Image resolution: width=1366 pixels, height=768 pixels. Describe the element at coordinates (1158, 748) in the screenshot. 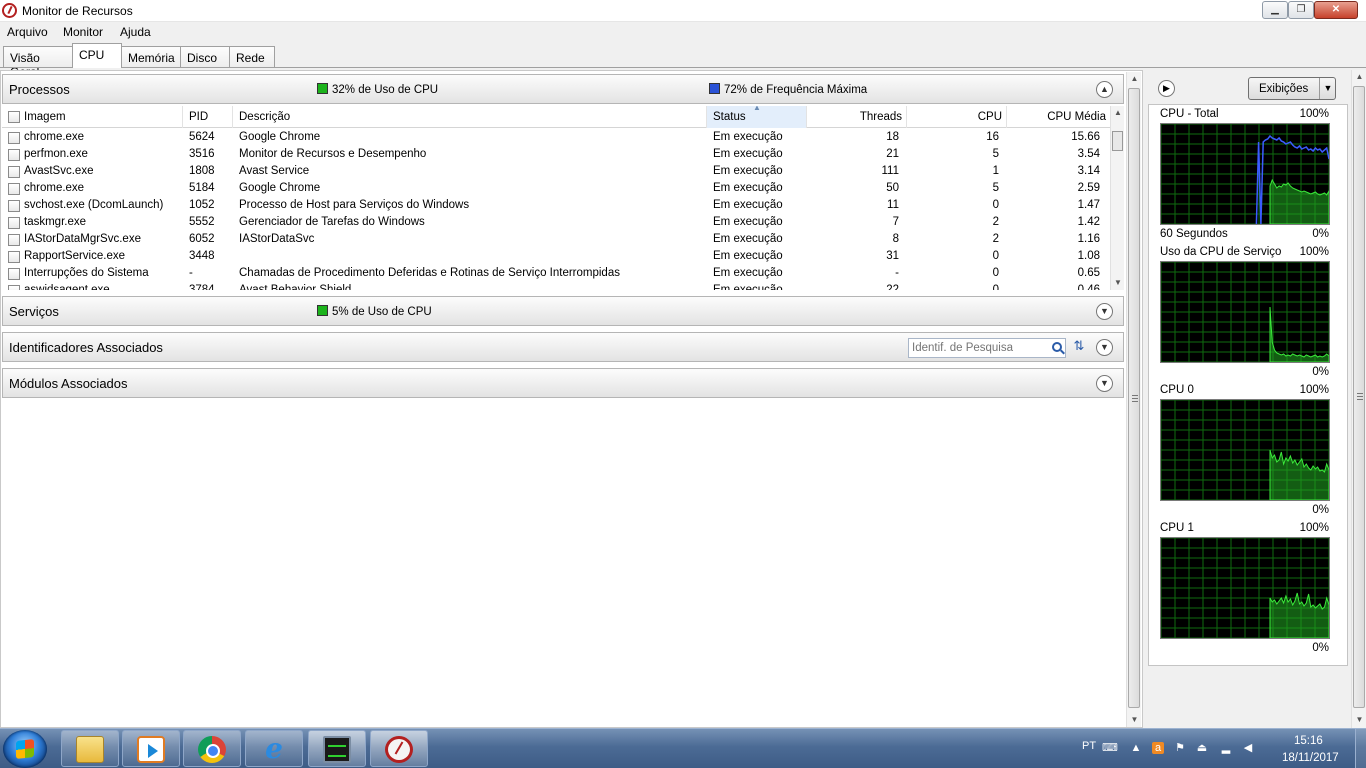

I see `avast-icon: a` at that location.